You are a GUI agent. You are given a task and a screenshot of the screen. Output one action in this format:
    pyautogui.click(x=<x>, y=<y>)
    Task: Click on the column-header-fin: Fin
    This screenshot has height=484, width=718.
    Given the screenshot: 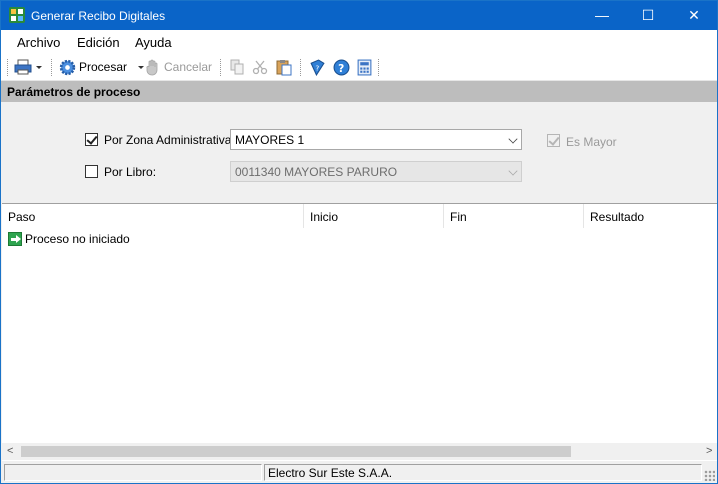 What is the action you would take?
    pyautogui.click(x=514, y=216)
    